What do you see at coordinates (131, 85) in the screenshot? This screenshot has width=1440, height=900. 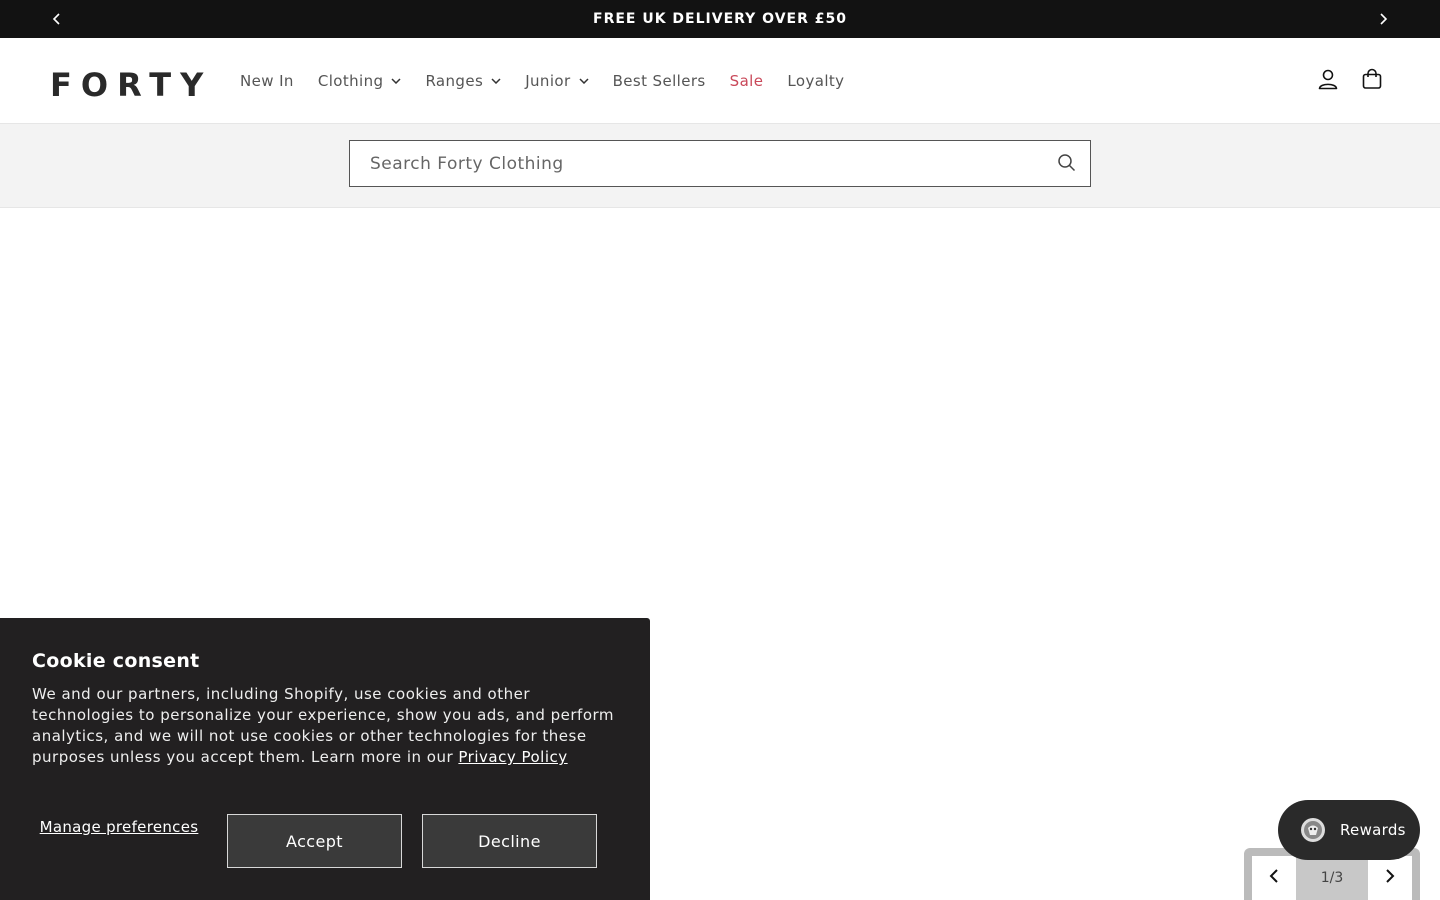 I see `brand-logo: FORTY` at bounding box center [131, 85].